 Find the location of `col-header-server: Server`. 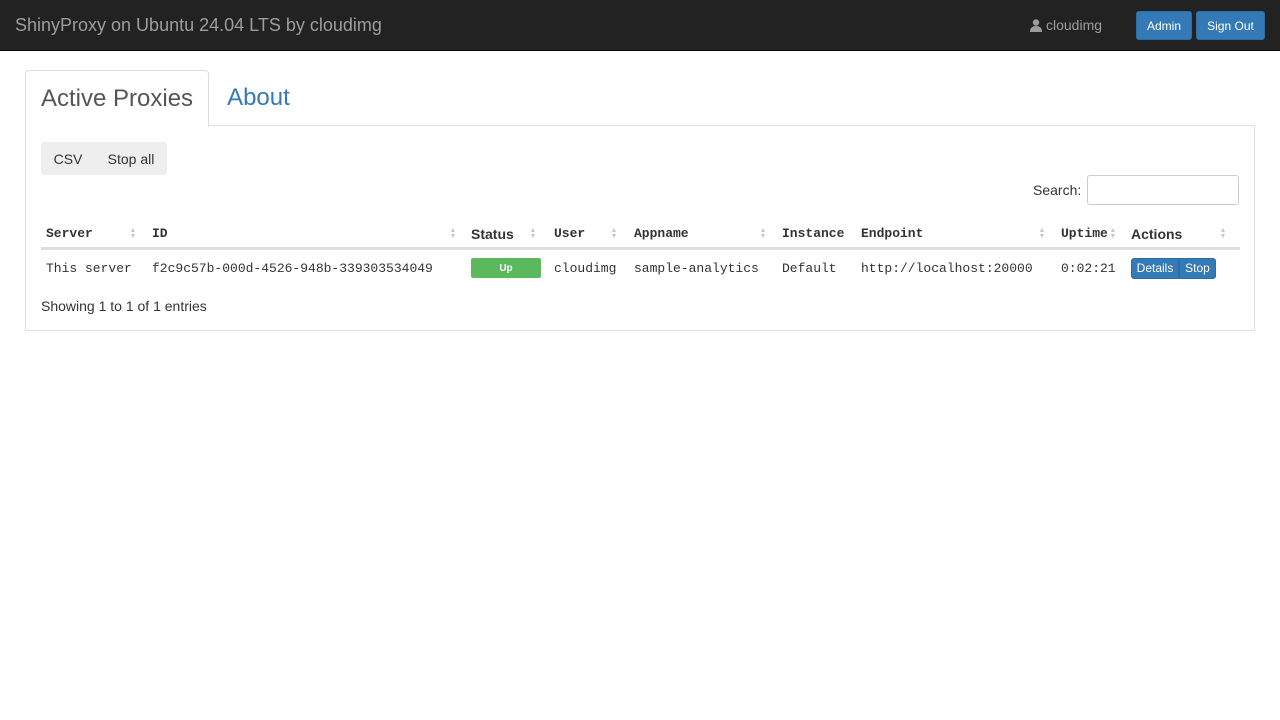

col-header-server: Server is located at coordinates (69, 233).